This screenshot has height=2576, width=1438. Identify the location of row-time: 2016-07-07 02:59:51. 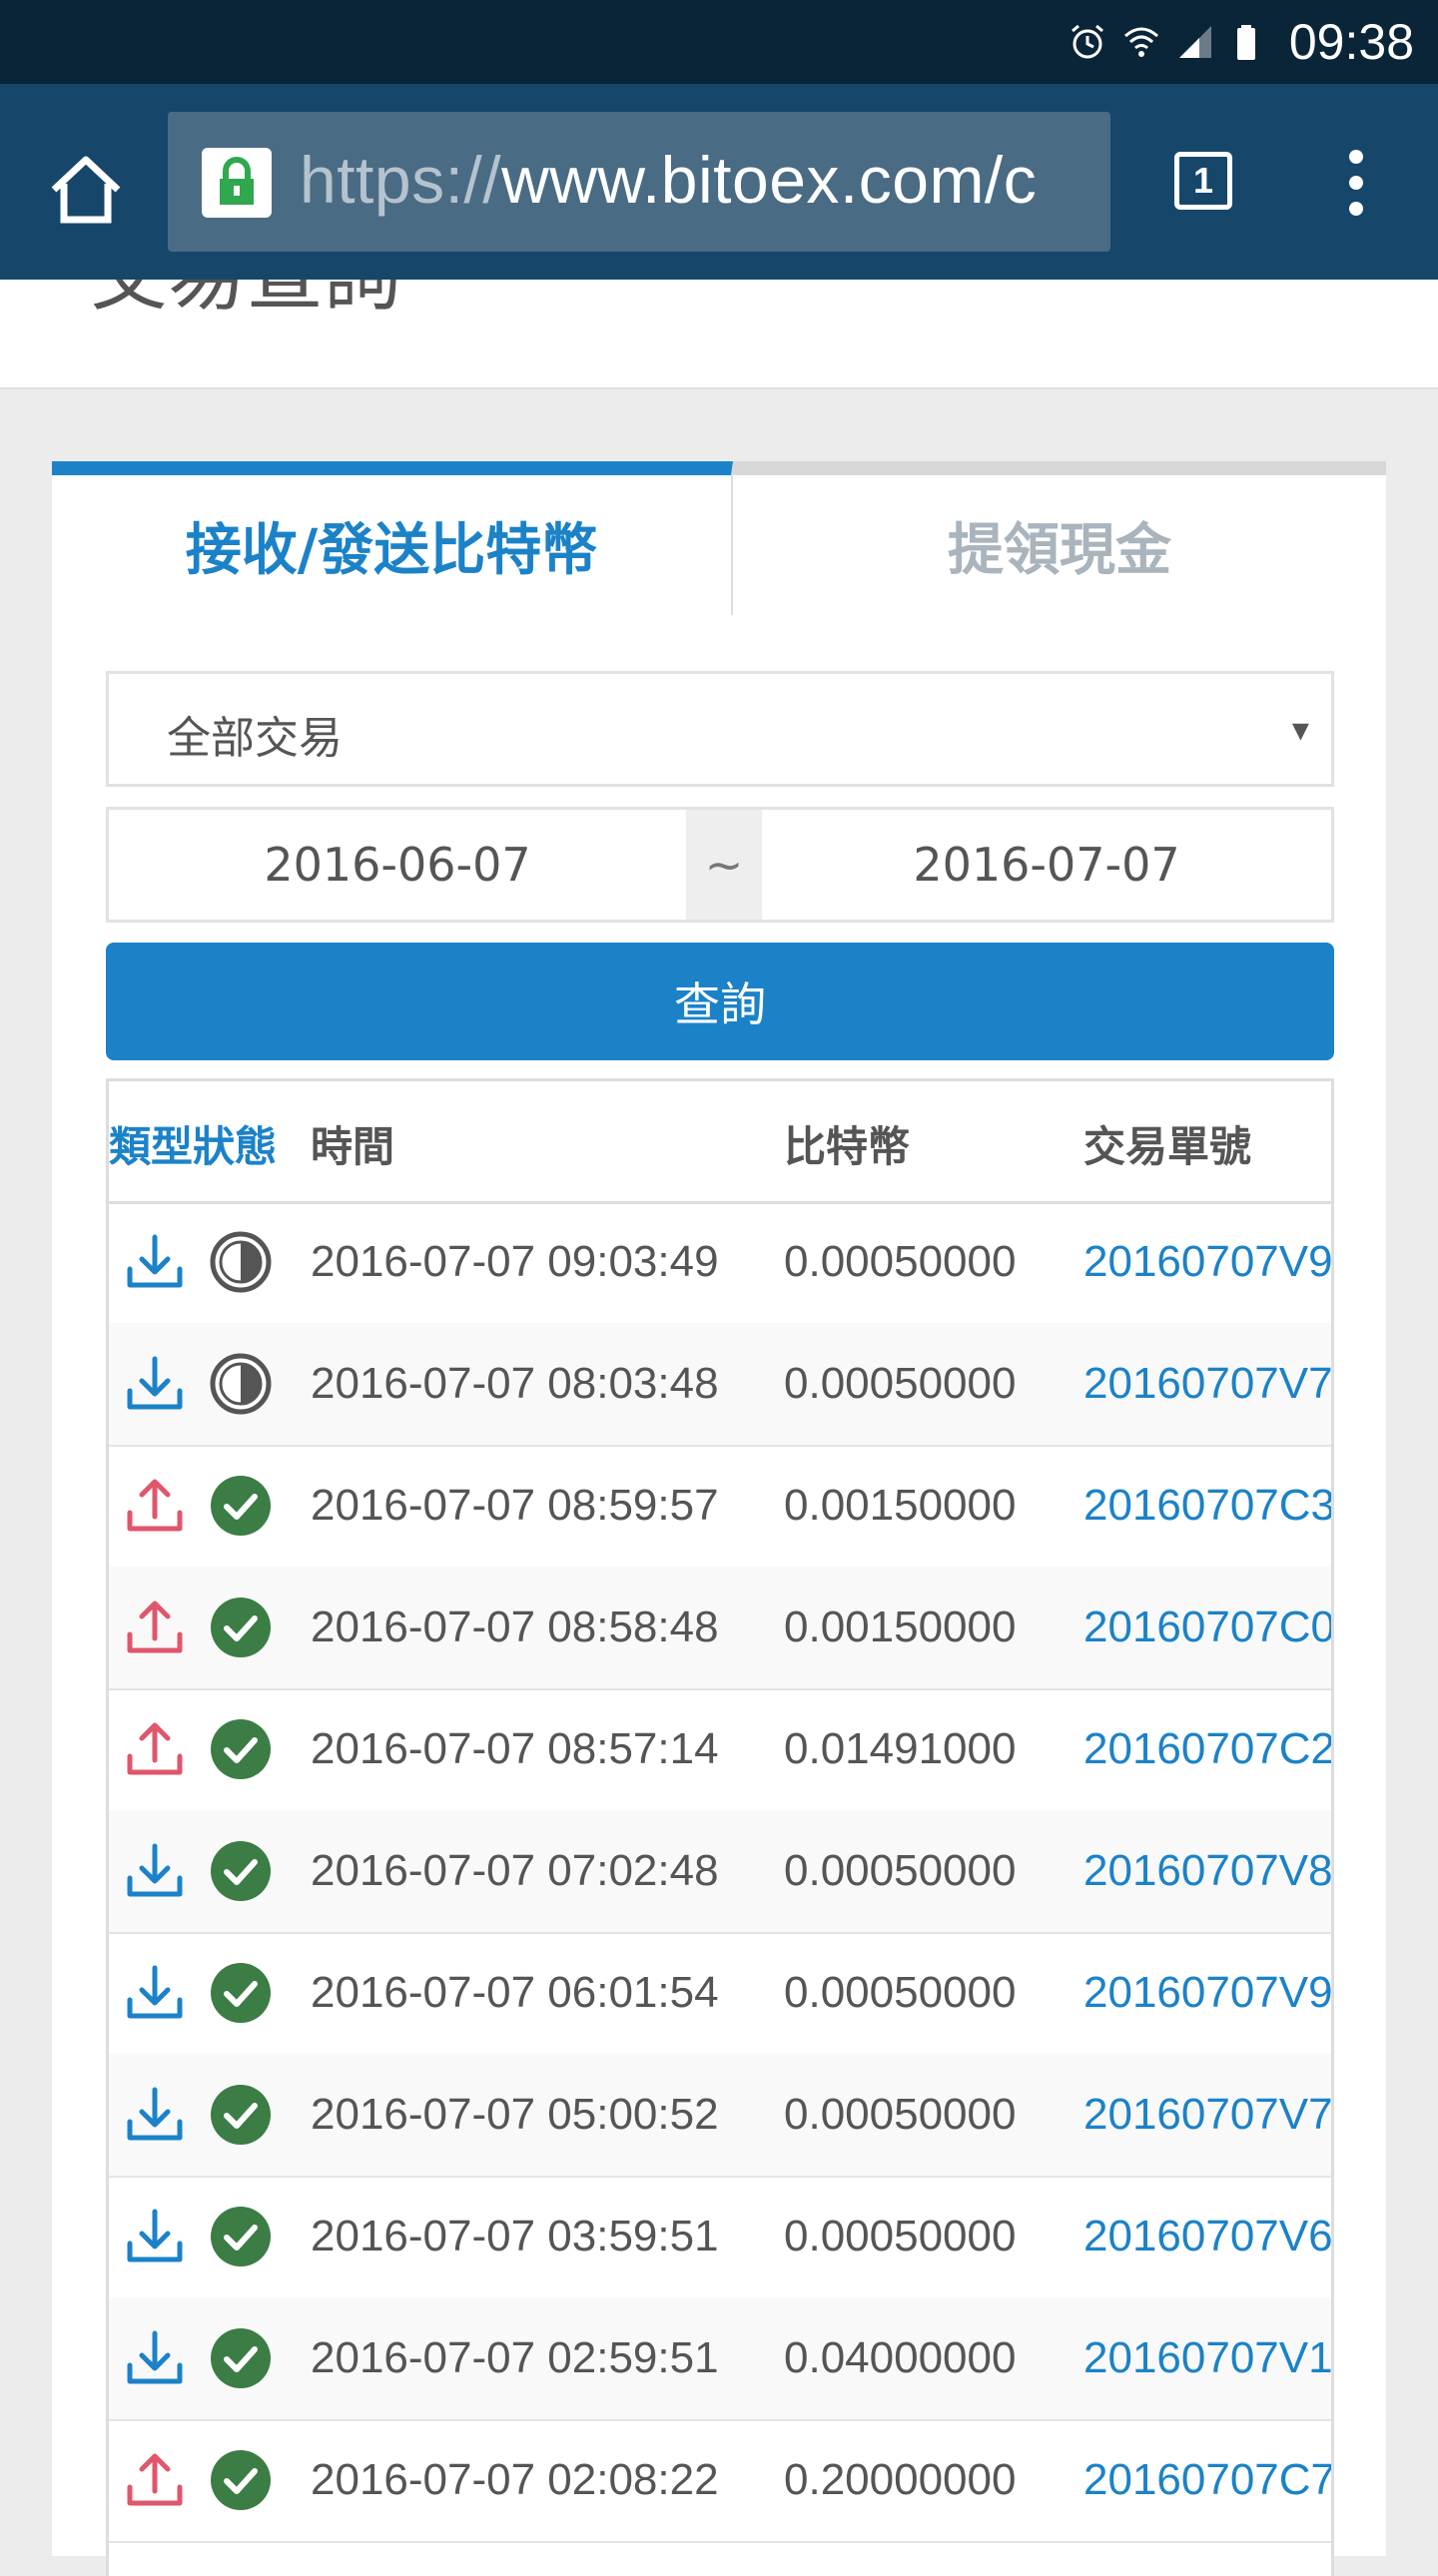
(515, 2357).